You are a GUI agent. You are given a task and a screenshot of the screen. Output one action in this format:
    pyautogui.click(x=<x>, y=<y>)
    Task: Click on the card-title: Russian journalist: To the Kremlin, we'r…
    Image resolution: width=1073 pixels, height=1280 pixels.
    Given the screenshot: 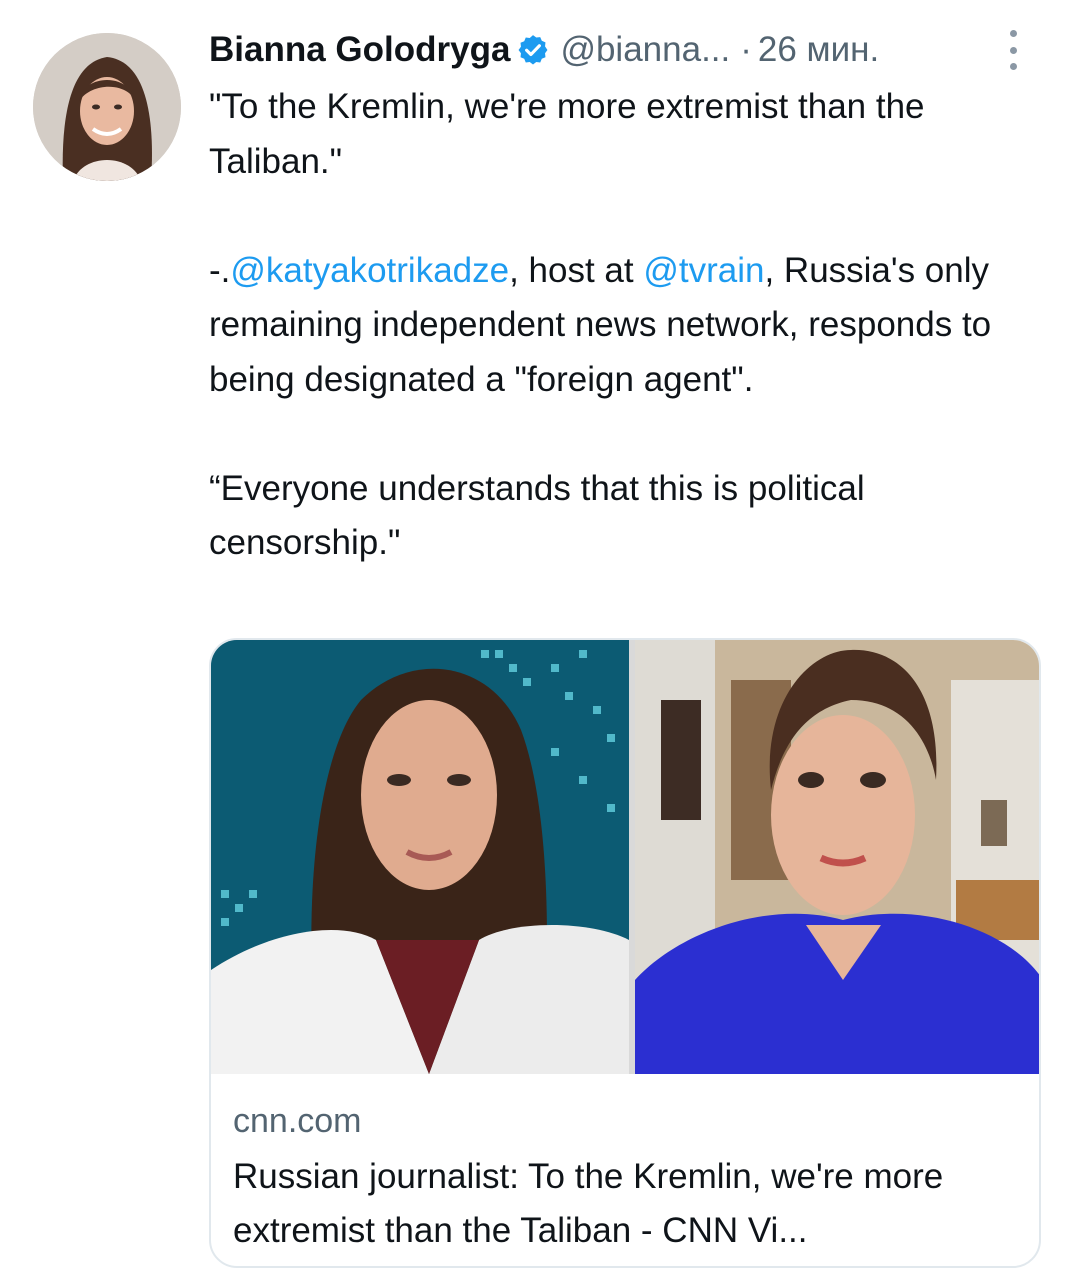 What is the action you would take?
    pyautogui.click(x=626, y=1204)
    